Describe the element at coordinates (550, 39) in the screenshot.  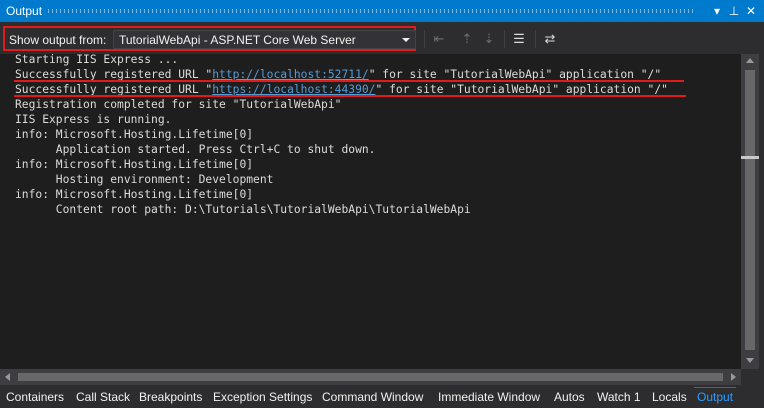
I see `toggle-word-wrap-icon: ⇄` at that location.